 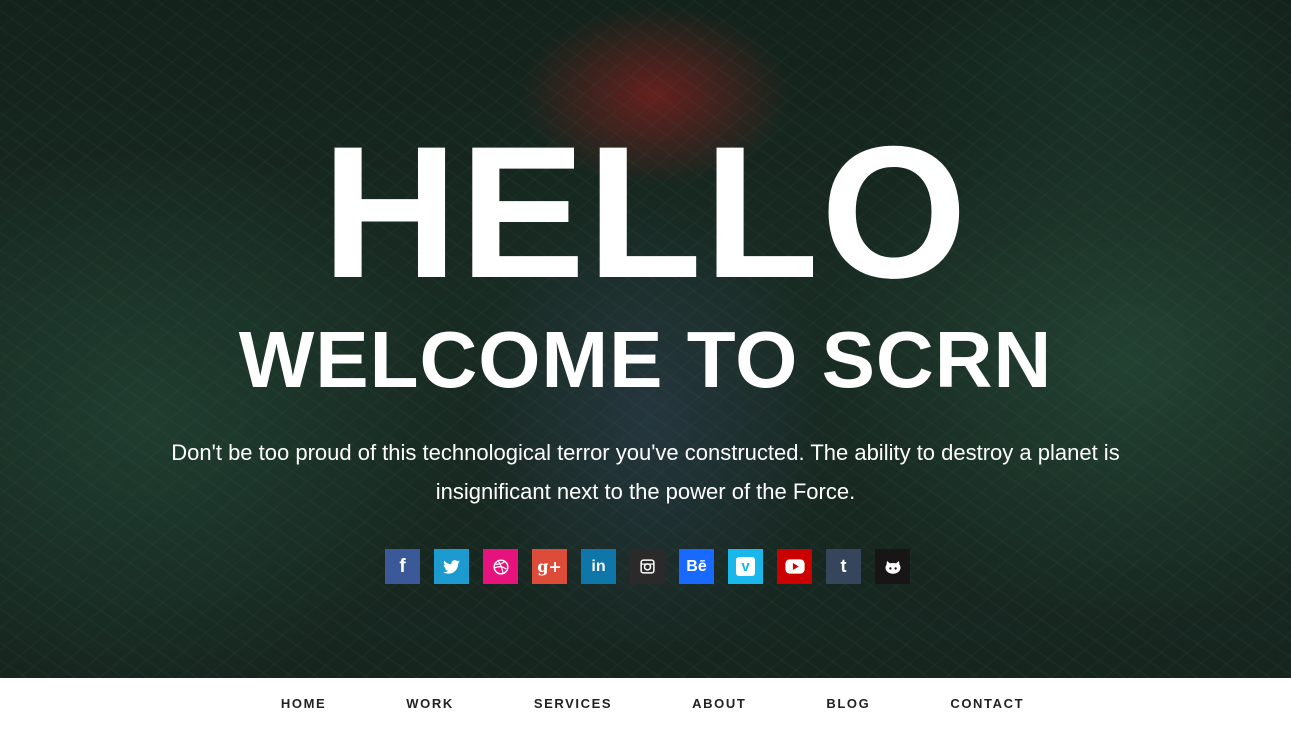 I want to click on linkedin-button: in, so click(x=598, y=566).